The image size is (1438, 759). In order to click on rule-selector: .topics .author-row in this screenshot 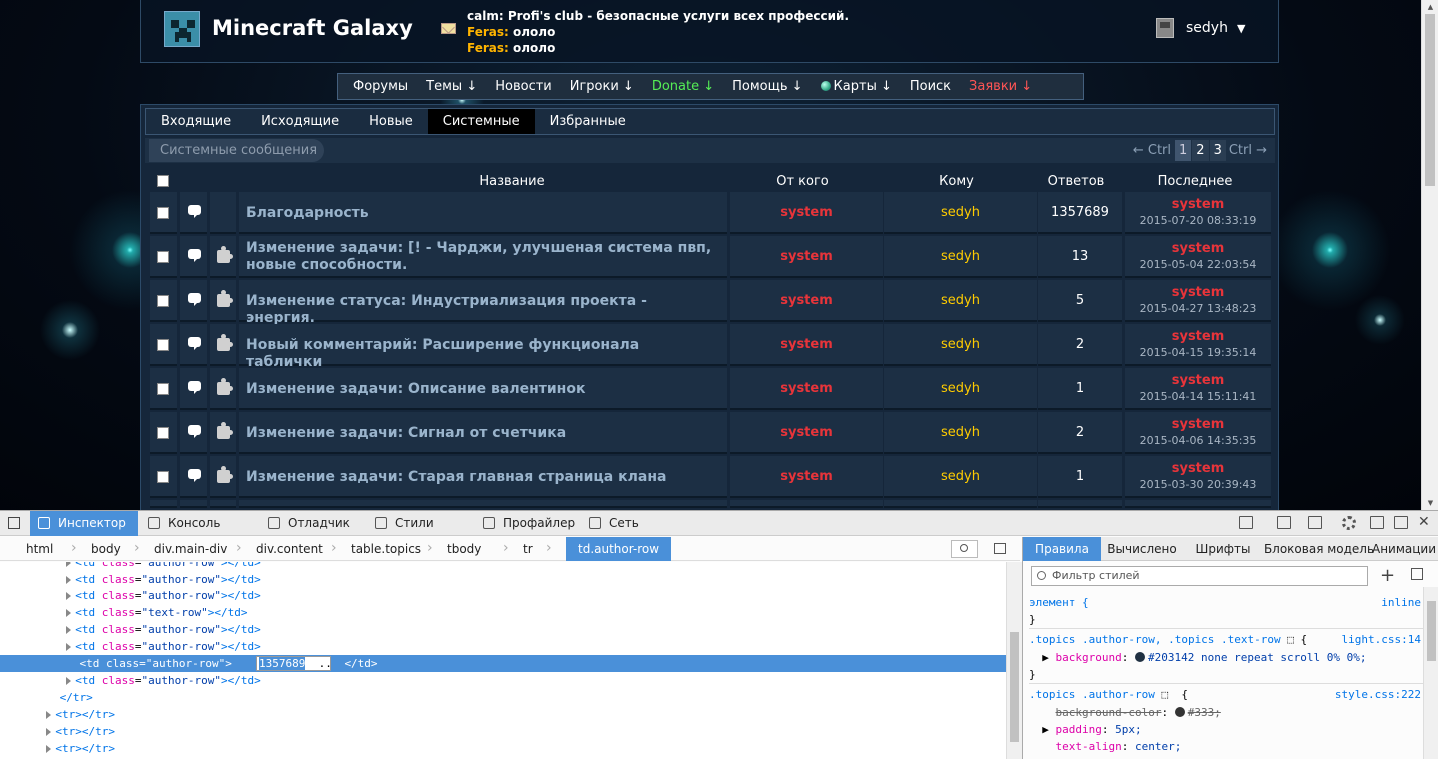, I will do `click(1092, 694)`.